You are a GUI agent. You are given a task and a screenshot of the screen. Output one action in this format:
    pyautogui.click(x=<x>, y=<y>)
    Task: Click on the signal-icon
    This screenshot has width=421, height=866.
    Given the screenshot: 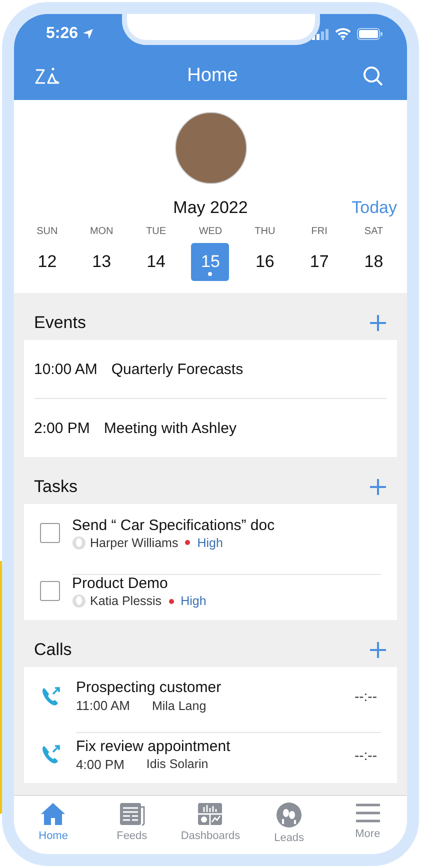 What is the action you would take?
    pyautogui.click(x=320, y=34)
    